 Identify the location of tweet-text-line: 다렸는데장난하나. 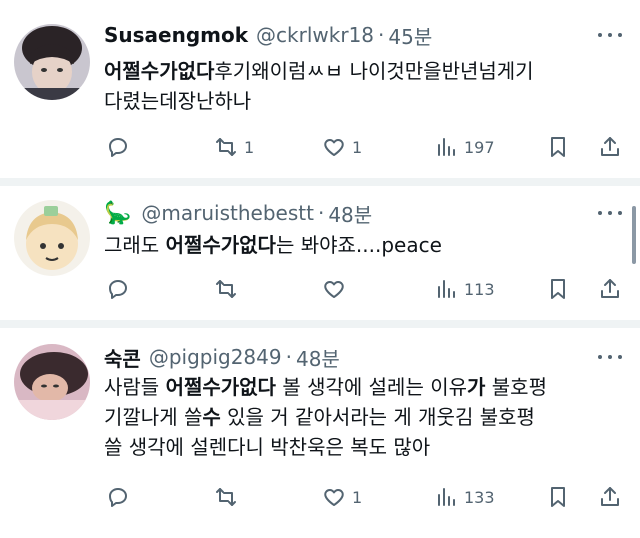
(178, 101).